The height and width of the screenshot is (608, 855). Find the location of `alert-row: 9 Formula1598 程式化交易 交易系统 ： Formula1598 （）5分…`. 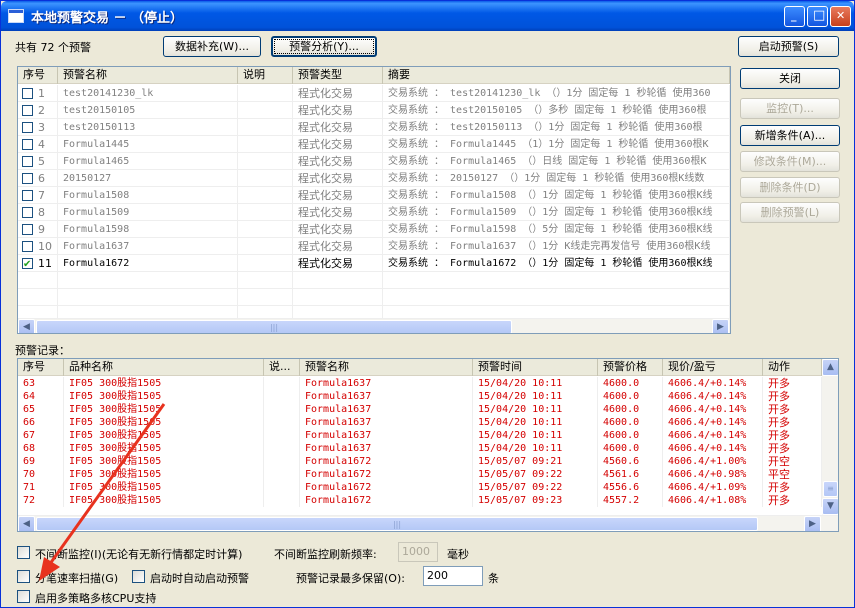

alert-row: 9 Formula1598 程式化交易 交易系统 ： Formula1598 （）5分… is located at coordinates (374, 229).